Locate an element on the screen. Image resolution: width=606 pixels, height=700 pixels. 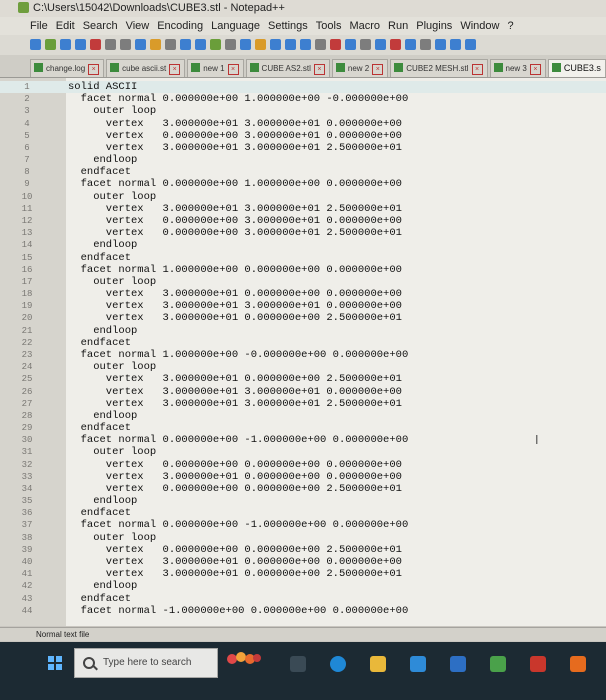
office-taskbar-icon is located at coordinates (578, 664).